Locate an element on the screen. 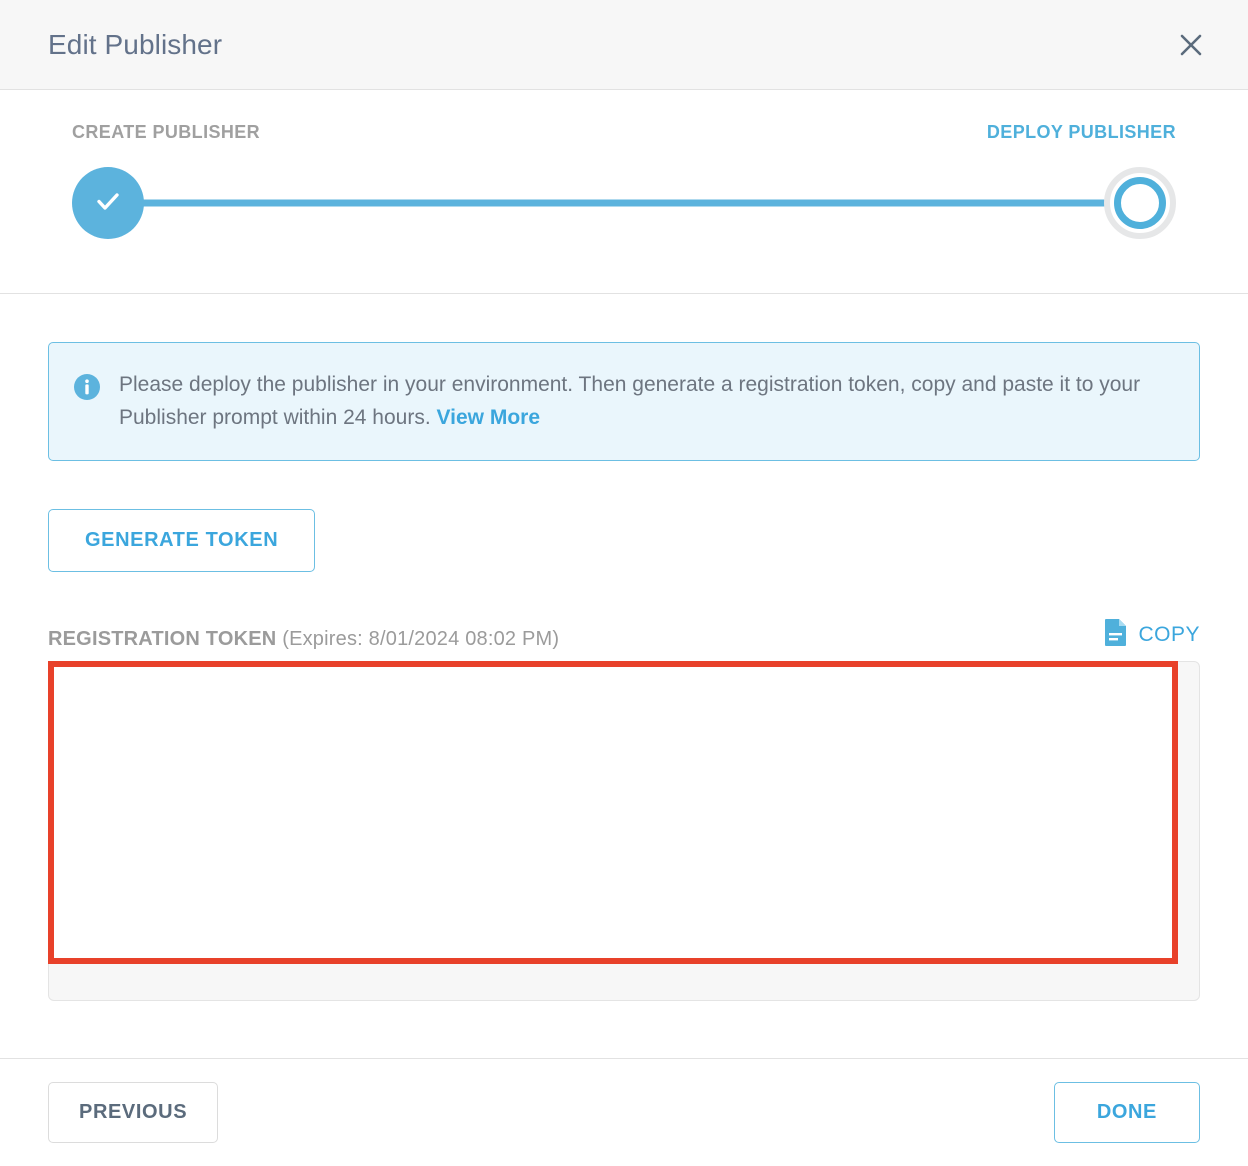  info-icon is located at coordinates (87, 389).